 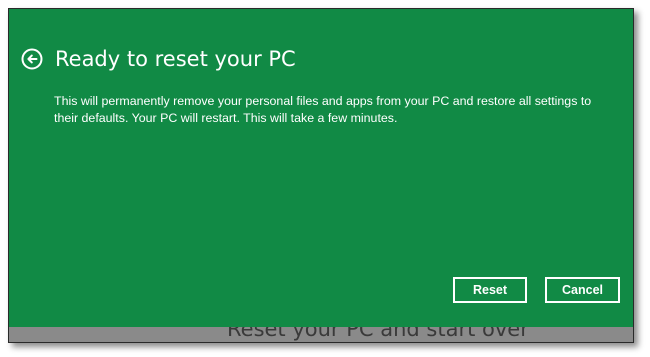 What do you see at coordinates (582, 290) in the screenshot?
I see `cancel-button: Cancel` at bounding box center [582, 290].